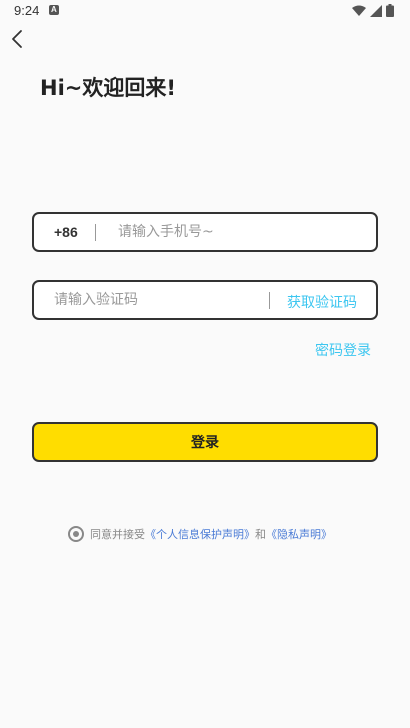  What do you see at coordinates (205, 12) in the screenshot?
I see `status-bar: 9:24 A` at bounding box center [205, 12].